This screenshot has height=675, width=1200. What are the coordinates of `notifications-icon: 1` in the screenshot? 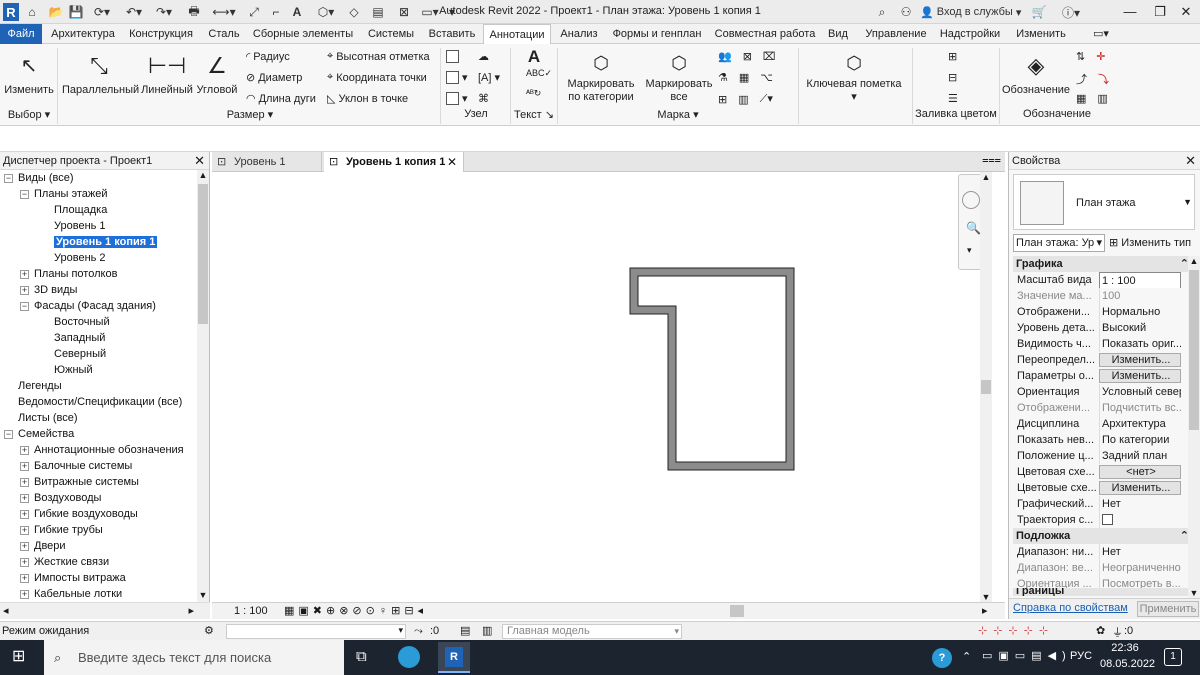 It's located at (1173, 657).